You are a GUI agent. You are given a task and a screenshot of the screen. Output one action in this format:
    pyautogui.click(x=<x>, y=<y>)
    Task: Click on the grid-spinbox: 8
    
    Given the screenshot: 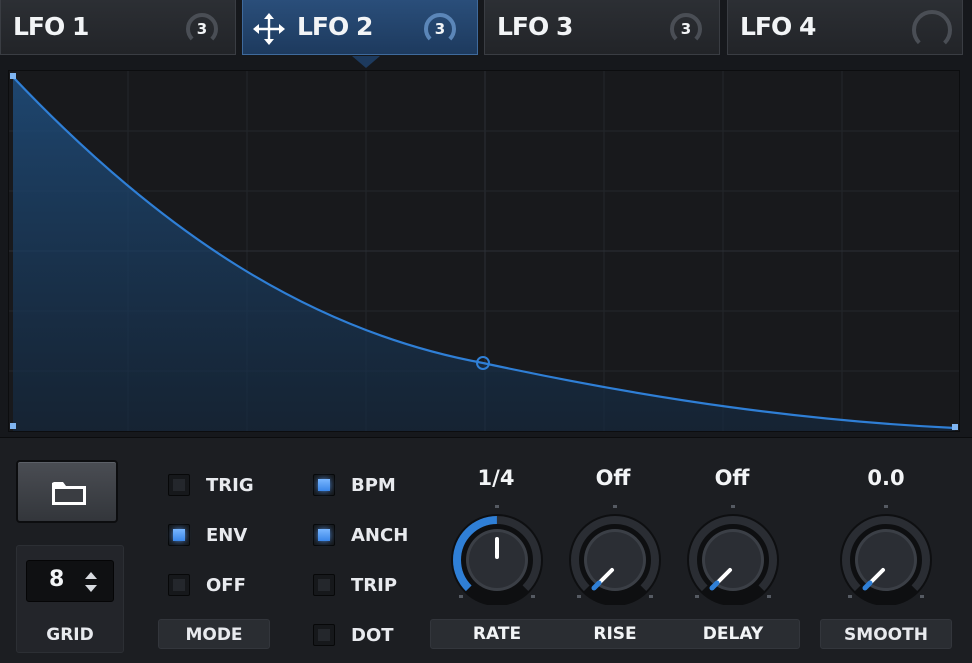 What is the action you would take?
    pyautogui.click(x=70, y=581)
    